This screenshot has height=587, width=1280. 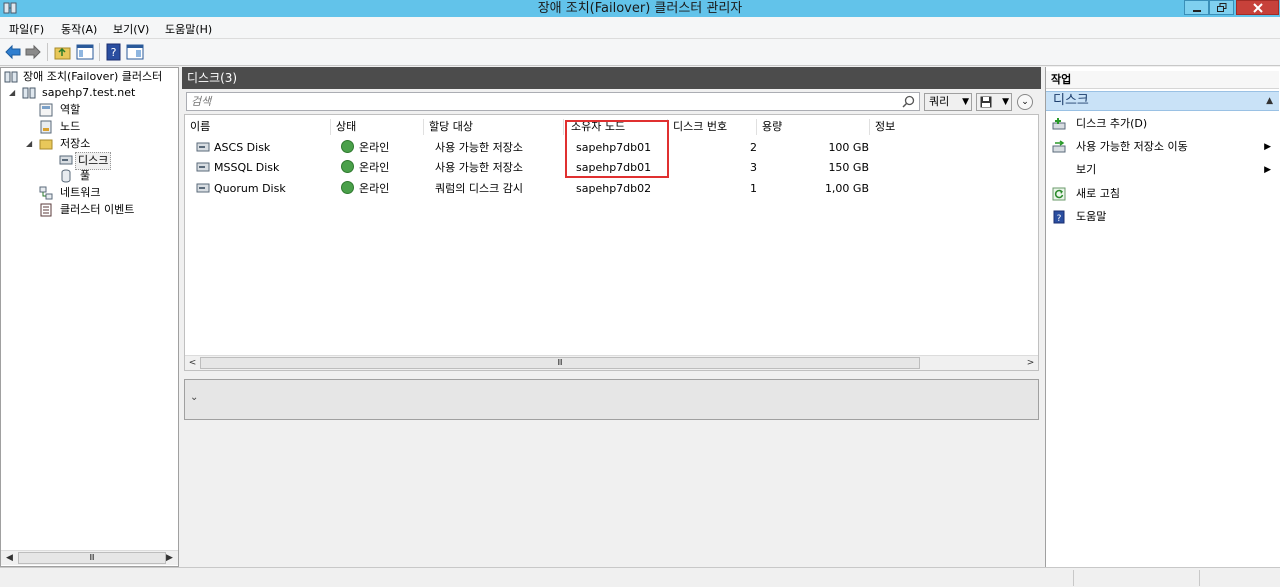 I want to click on cell-capacity: 150 GB, so click(x=848, y=167).